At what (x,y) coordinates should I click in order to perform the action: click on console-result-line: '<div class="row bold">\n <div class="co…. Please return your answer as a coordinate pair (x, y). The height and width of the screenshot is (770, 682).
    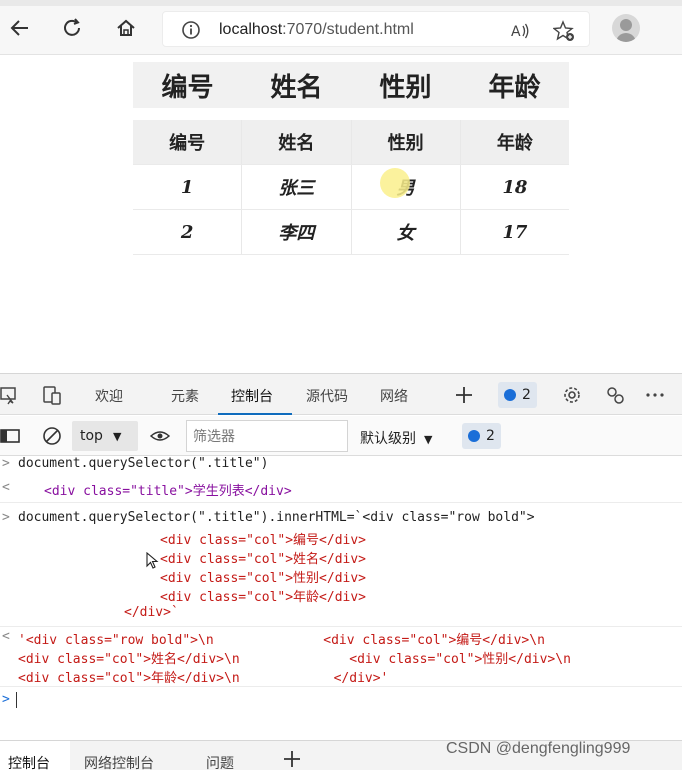
    Looking at the image, I should click on (281, 640).